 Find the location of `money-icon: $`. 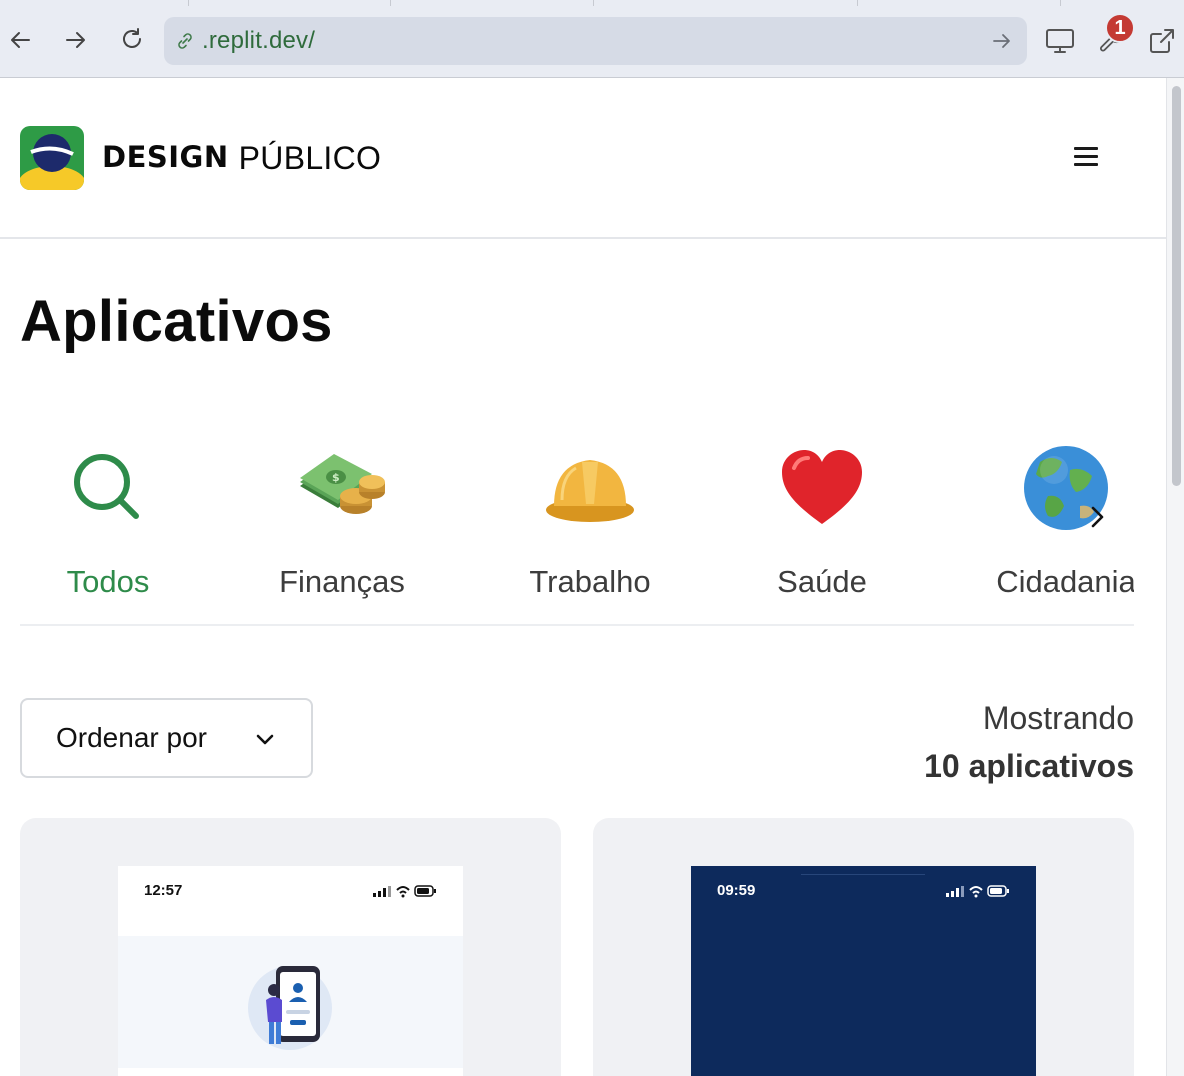

money-icon: $ is located at coordinates (342, 488).